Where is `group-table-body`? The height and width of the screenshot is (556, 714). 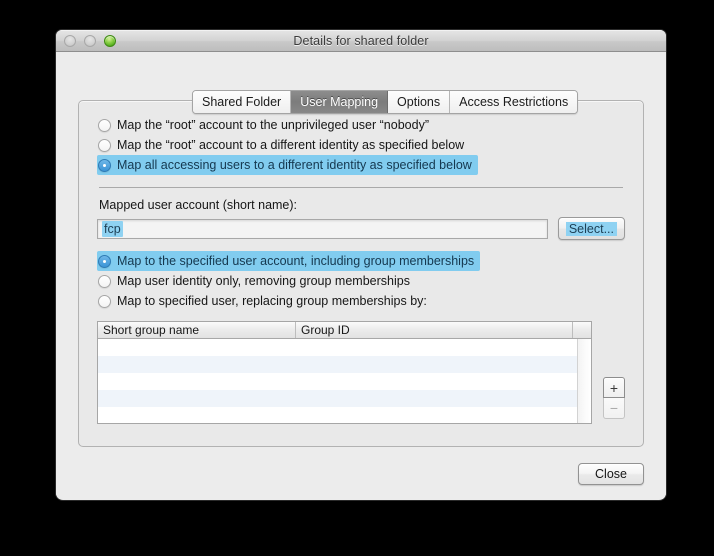
group-table-body is located at coordinates (337, 381).